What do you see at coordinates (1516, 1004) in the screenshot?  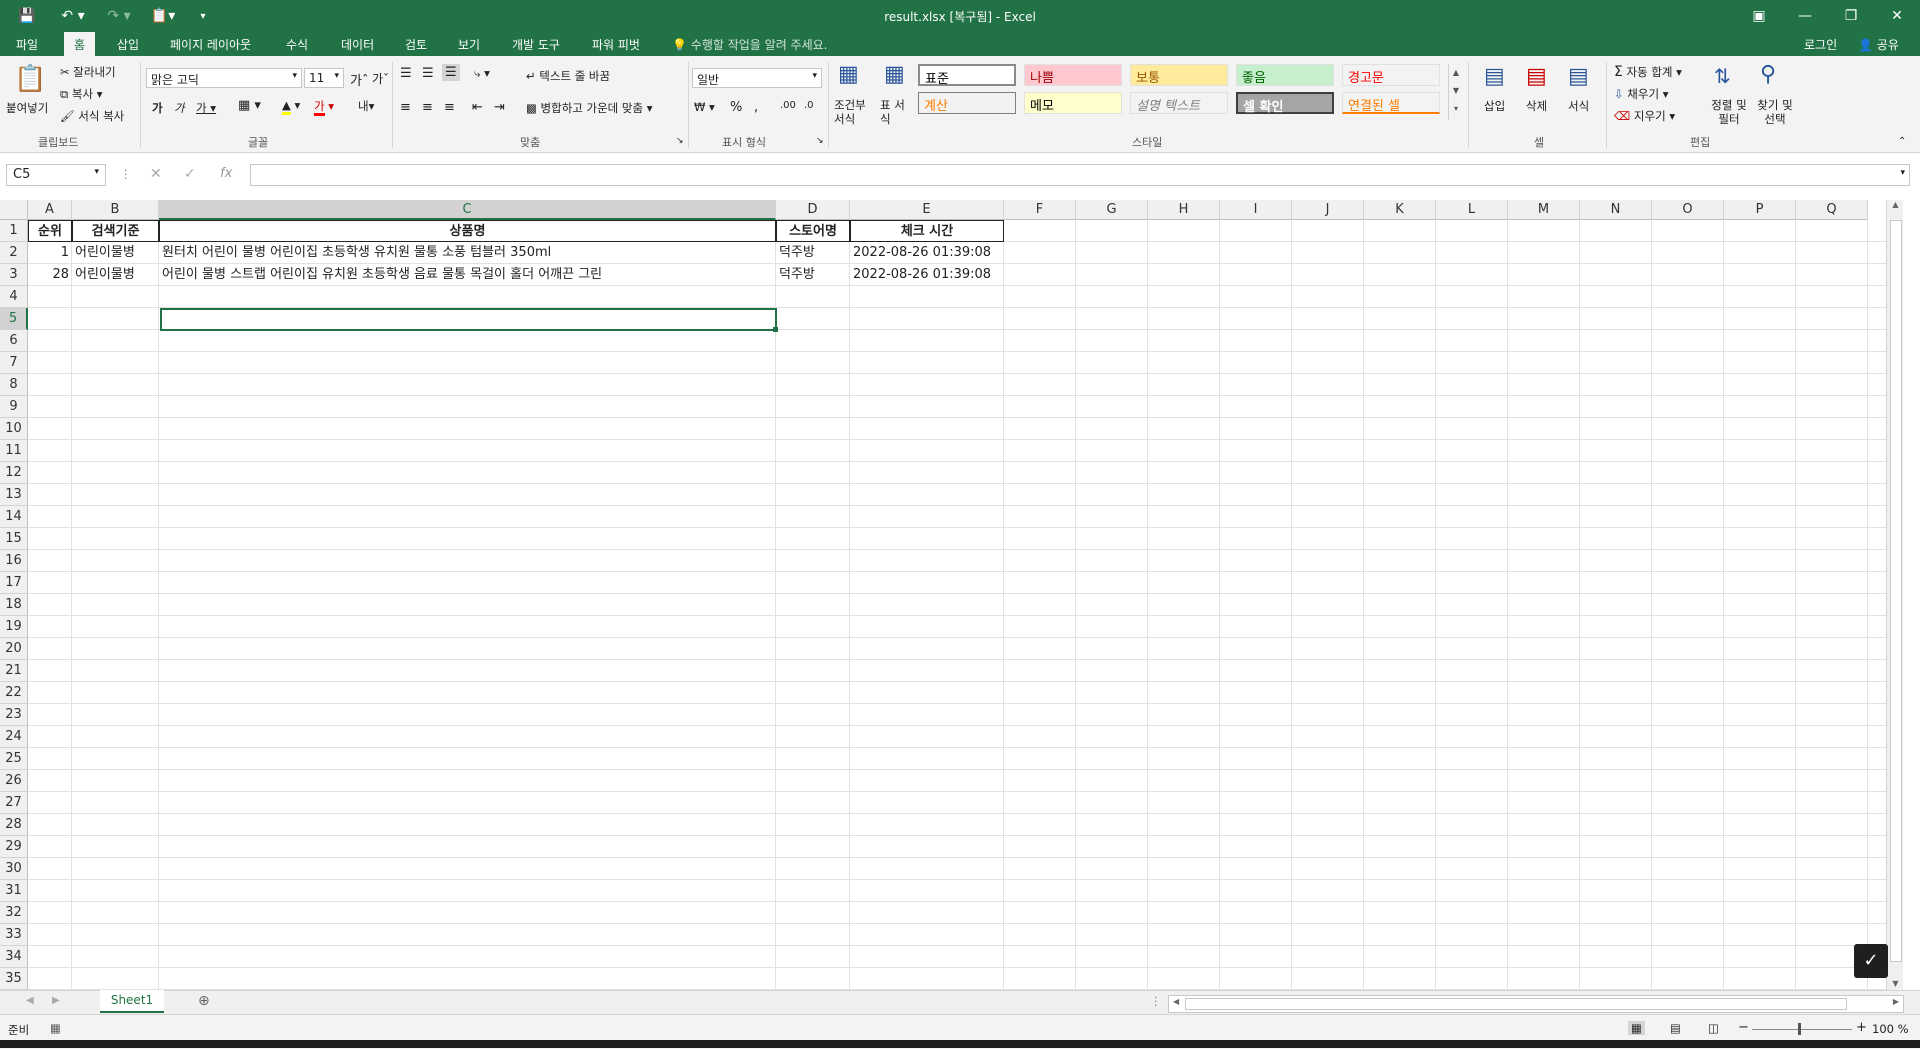 I see `h-scroll-thumb` at bounding box center [1516, 1004].